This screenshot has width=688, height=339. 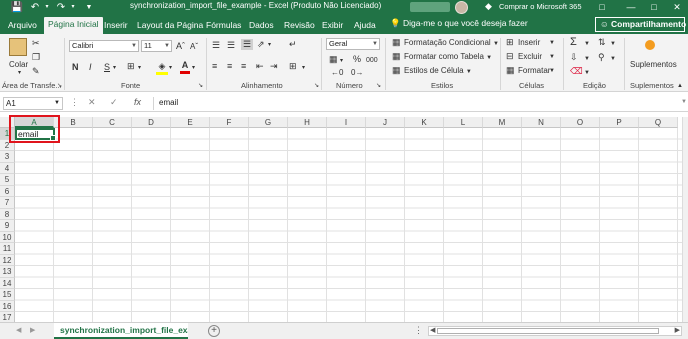 I want to click on currency-dropdown-icon: ▾, so click(x=341, y=61).